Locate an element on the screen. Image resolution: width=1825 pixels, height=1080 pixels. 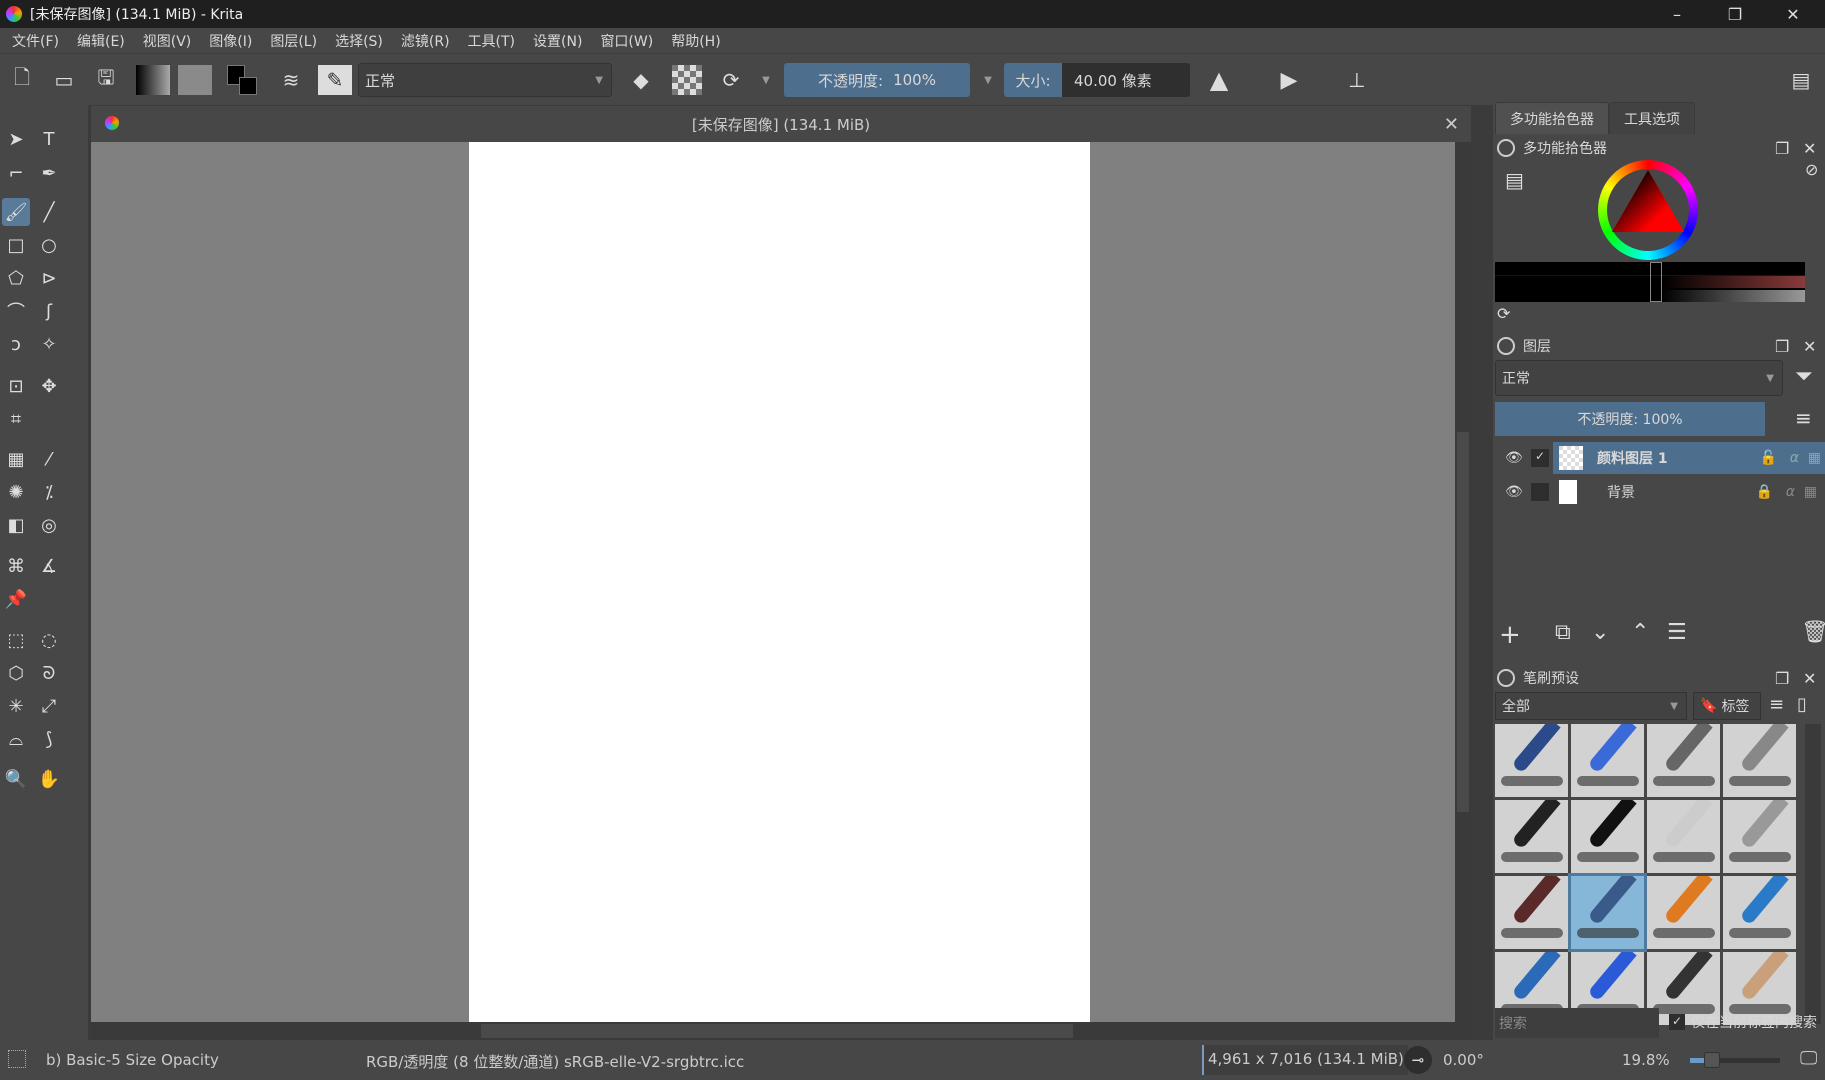
display-icon: 🖵 is located at coordinates (1808, 1058).